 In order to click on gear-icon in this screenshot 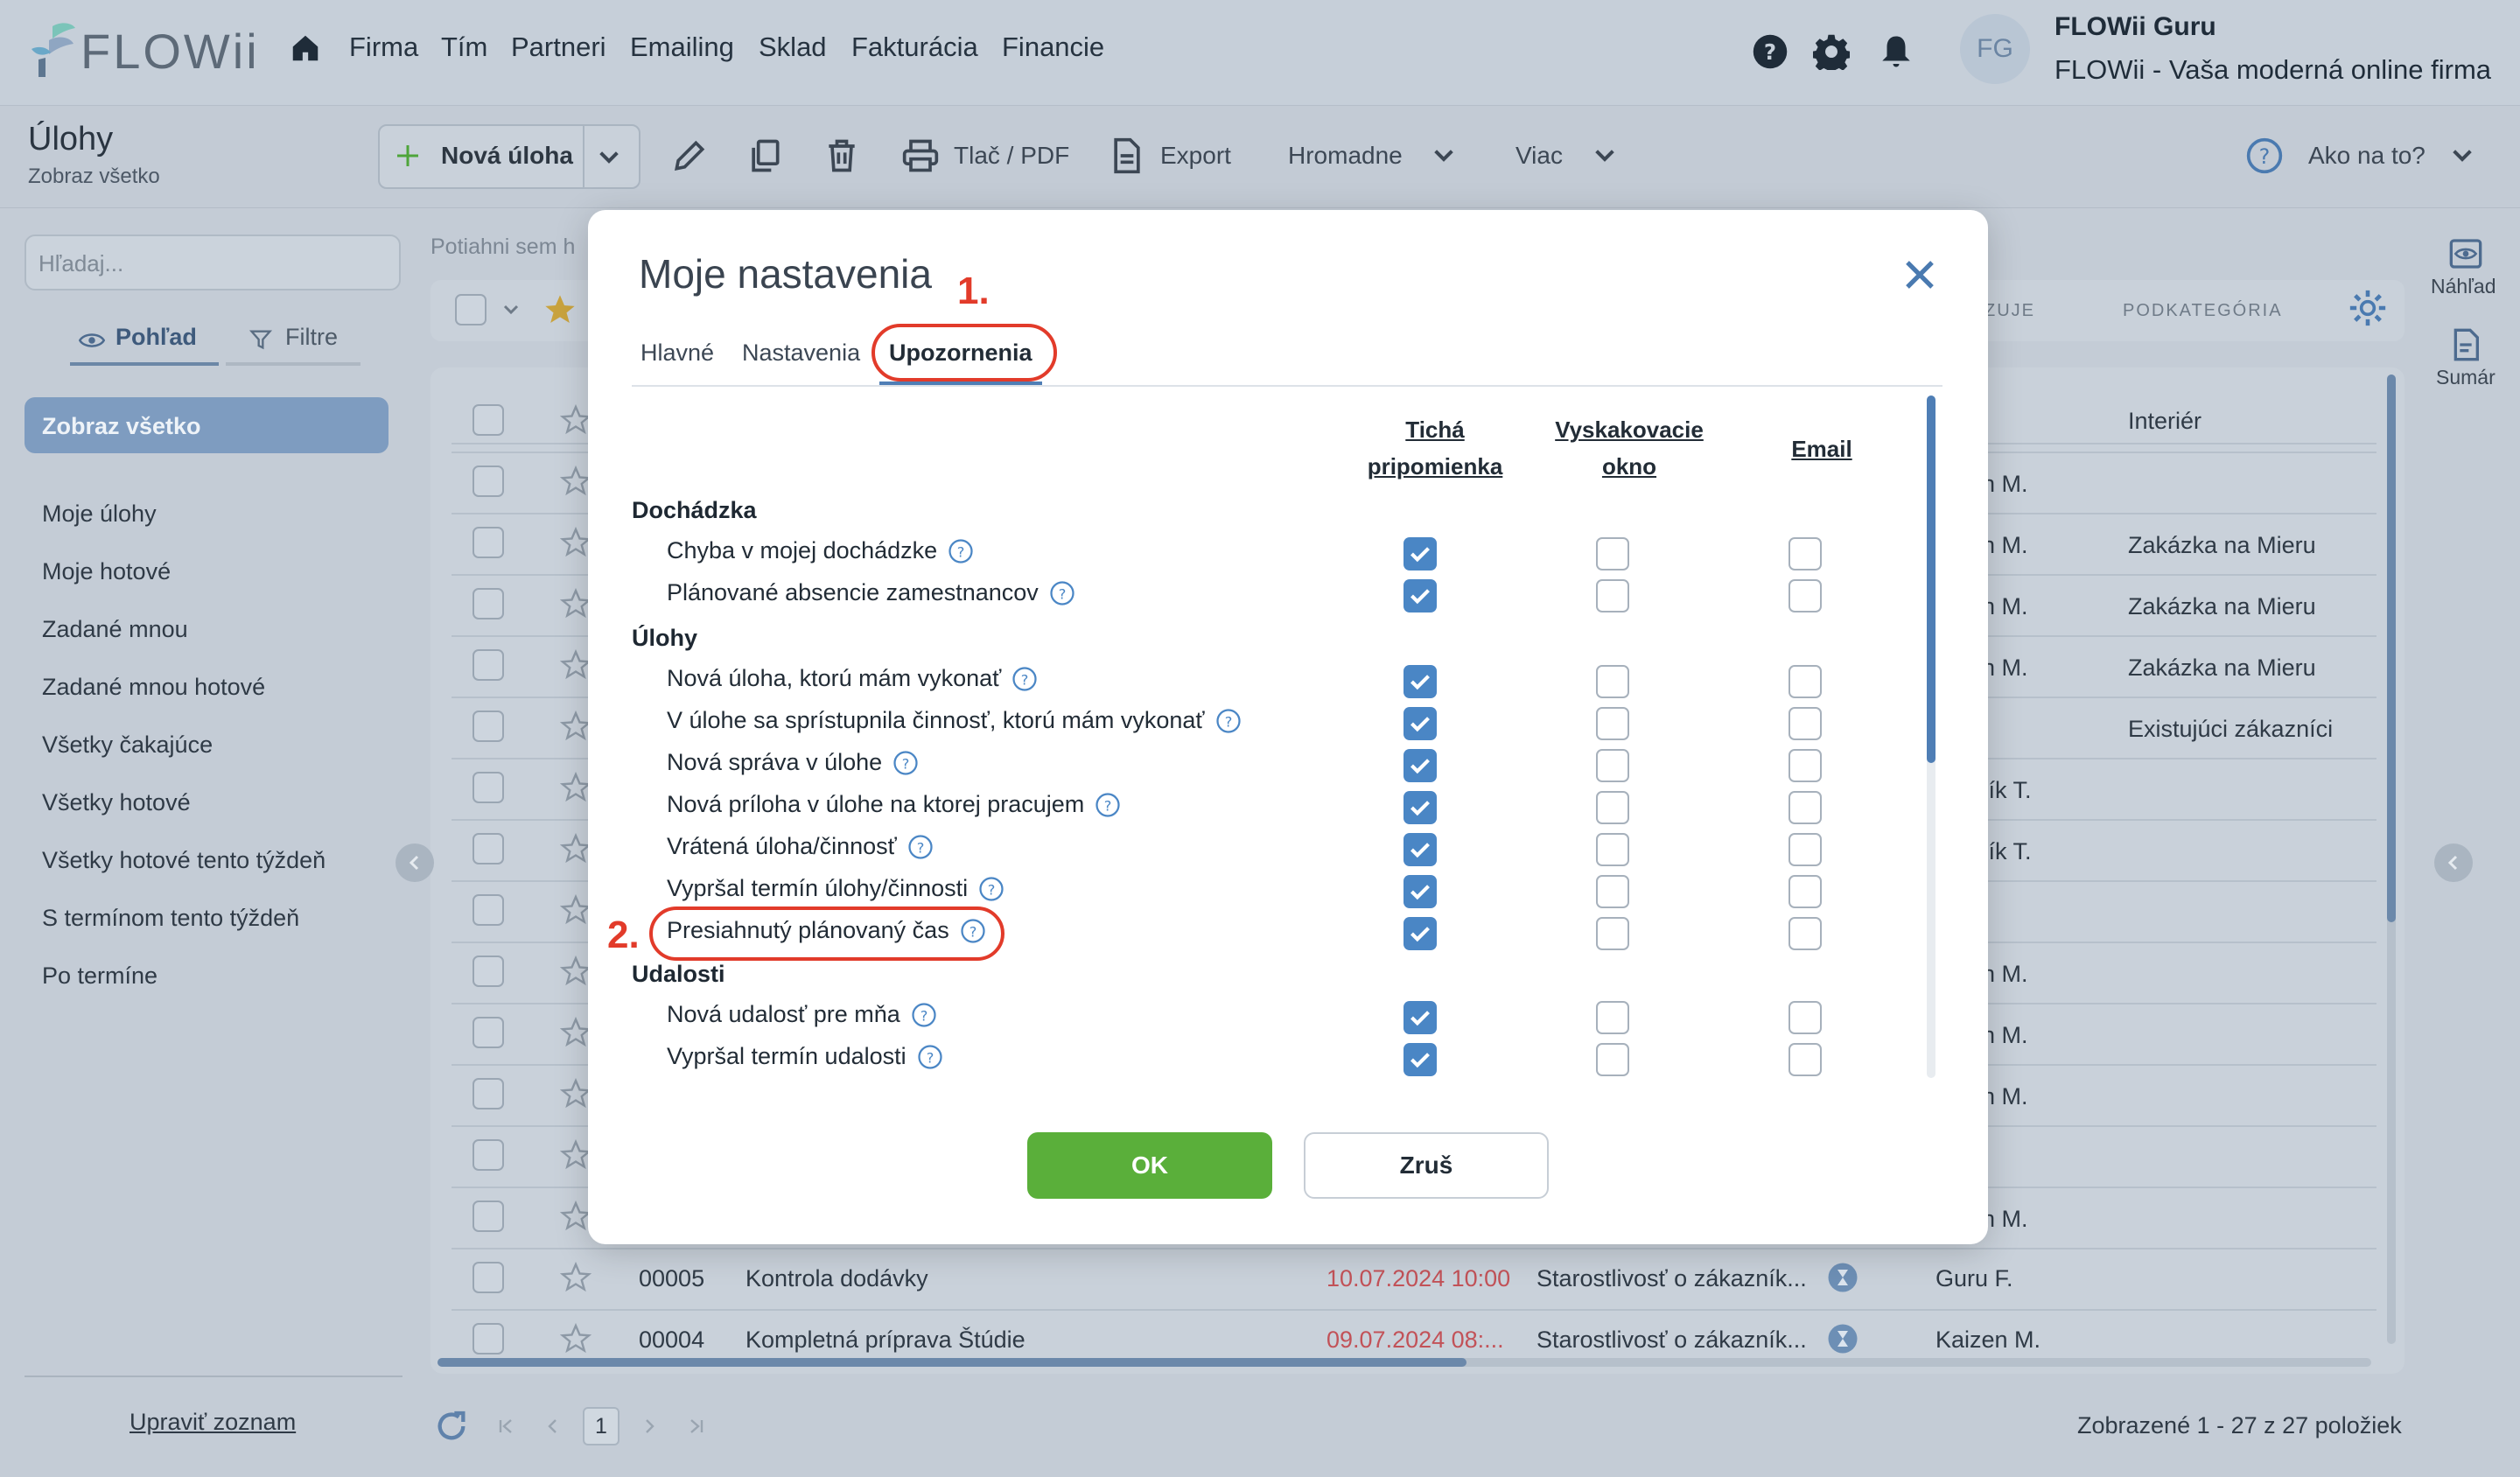, I will do `click(2367, 308)`.